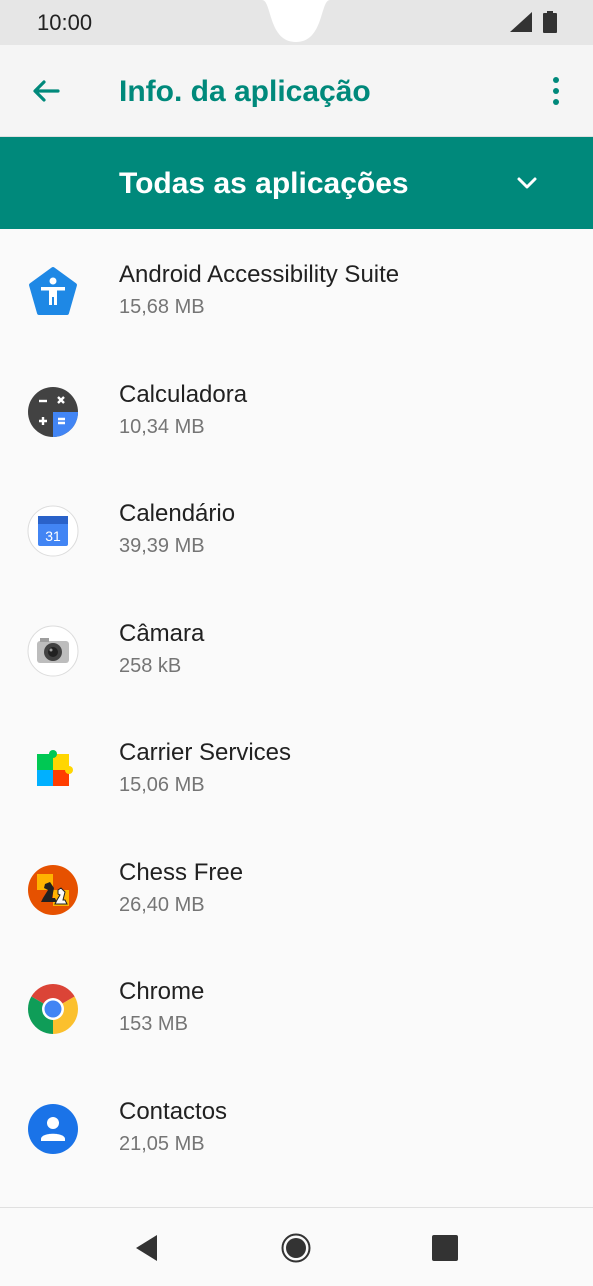 This screenshot has height=1286, width=593. Describe the element at coordinates (296, 289) in the screenshot. I see `list-item: Android Accessibility Suite 15,68 MB` at that location.